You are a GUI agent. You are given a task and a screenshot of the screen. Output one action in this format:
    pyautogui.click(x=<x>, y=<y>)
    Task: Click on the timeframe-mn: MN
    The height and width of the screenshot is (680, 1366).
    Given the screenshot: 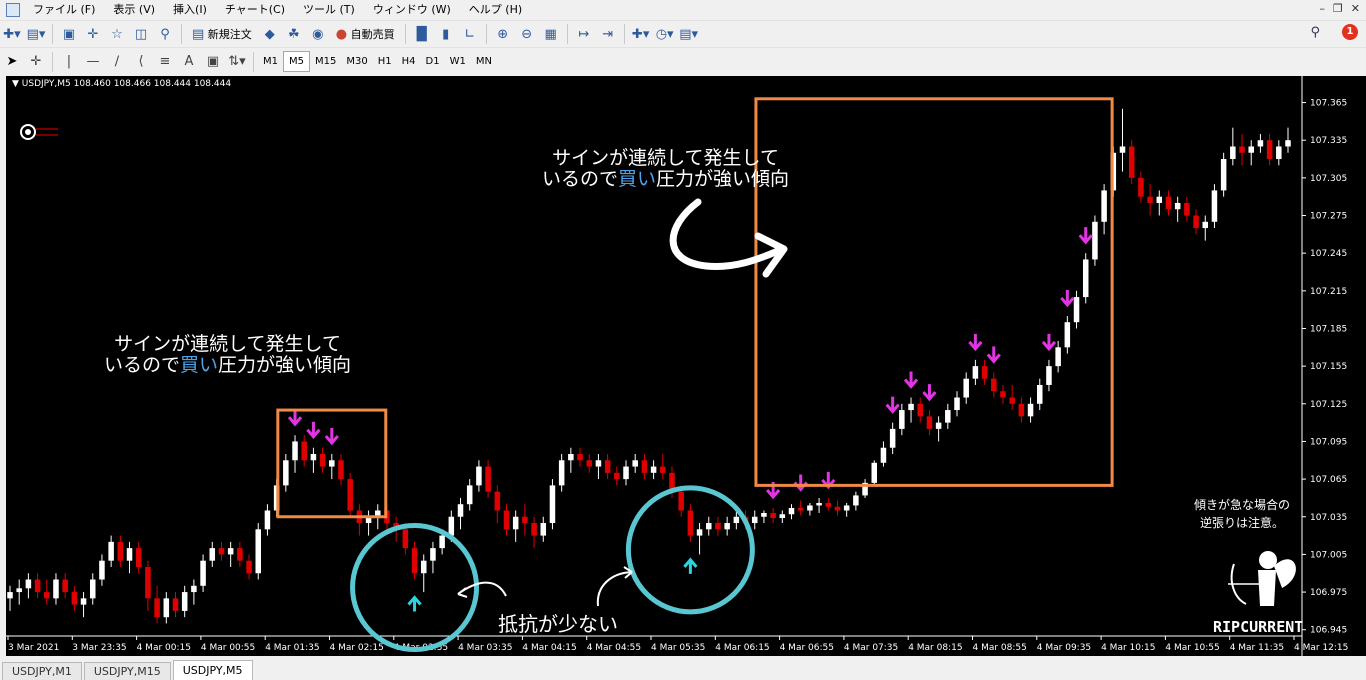 What is the action you would take?
    pyautogui.click(x=484, y=61)
    